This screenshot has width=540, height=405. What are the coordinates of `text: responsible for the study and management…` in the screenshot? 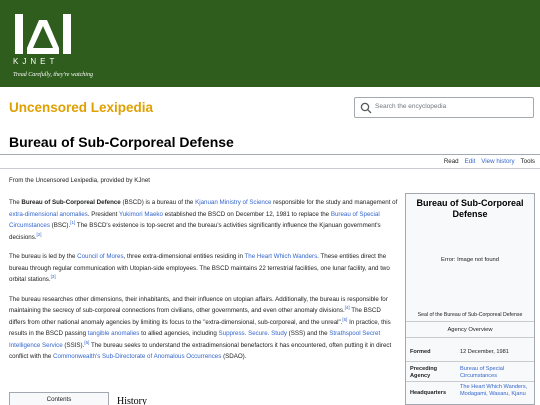 It's located at (334, 202).